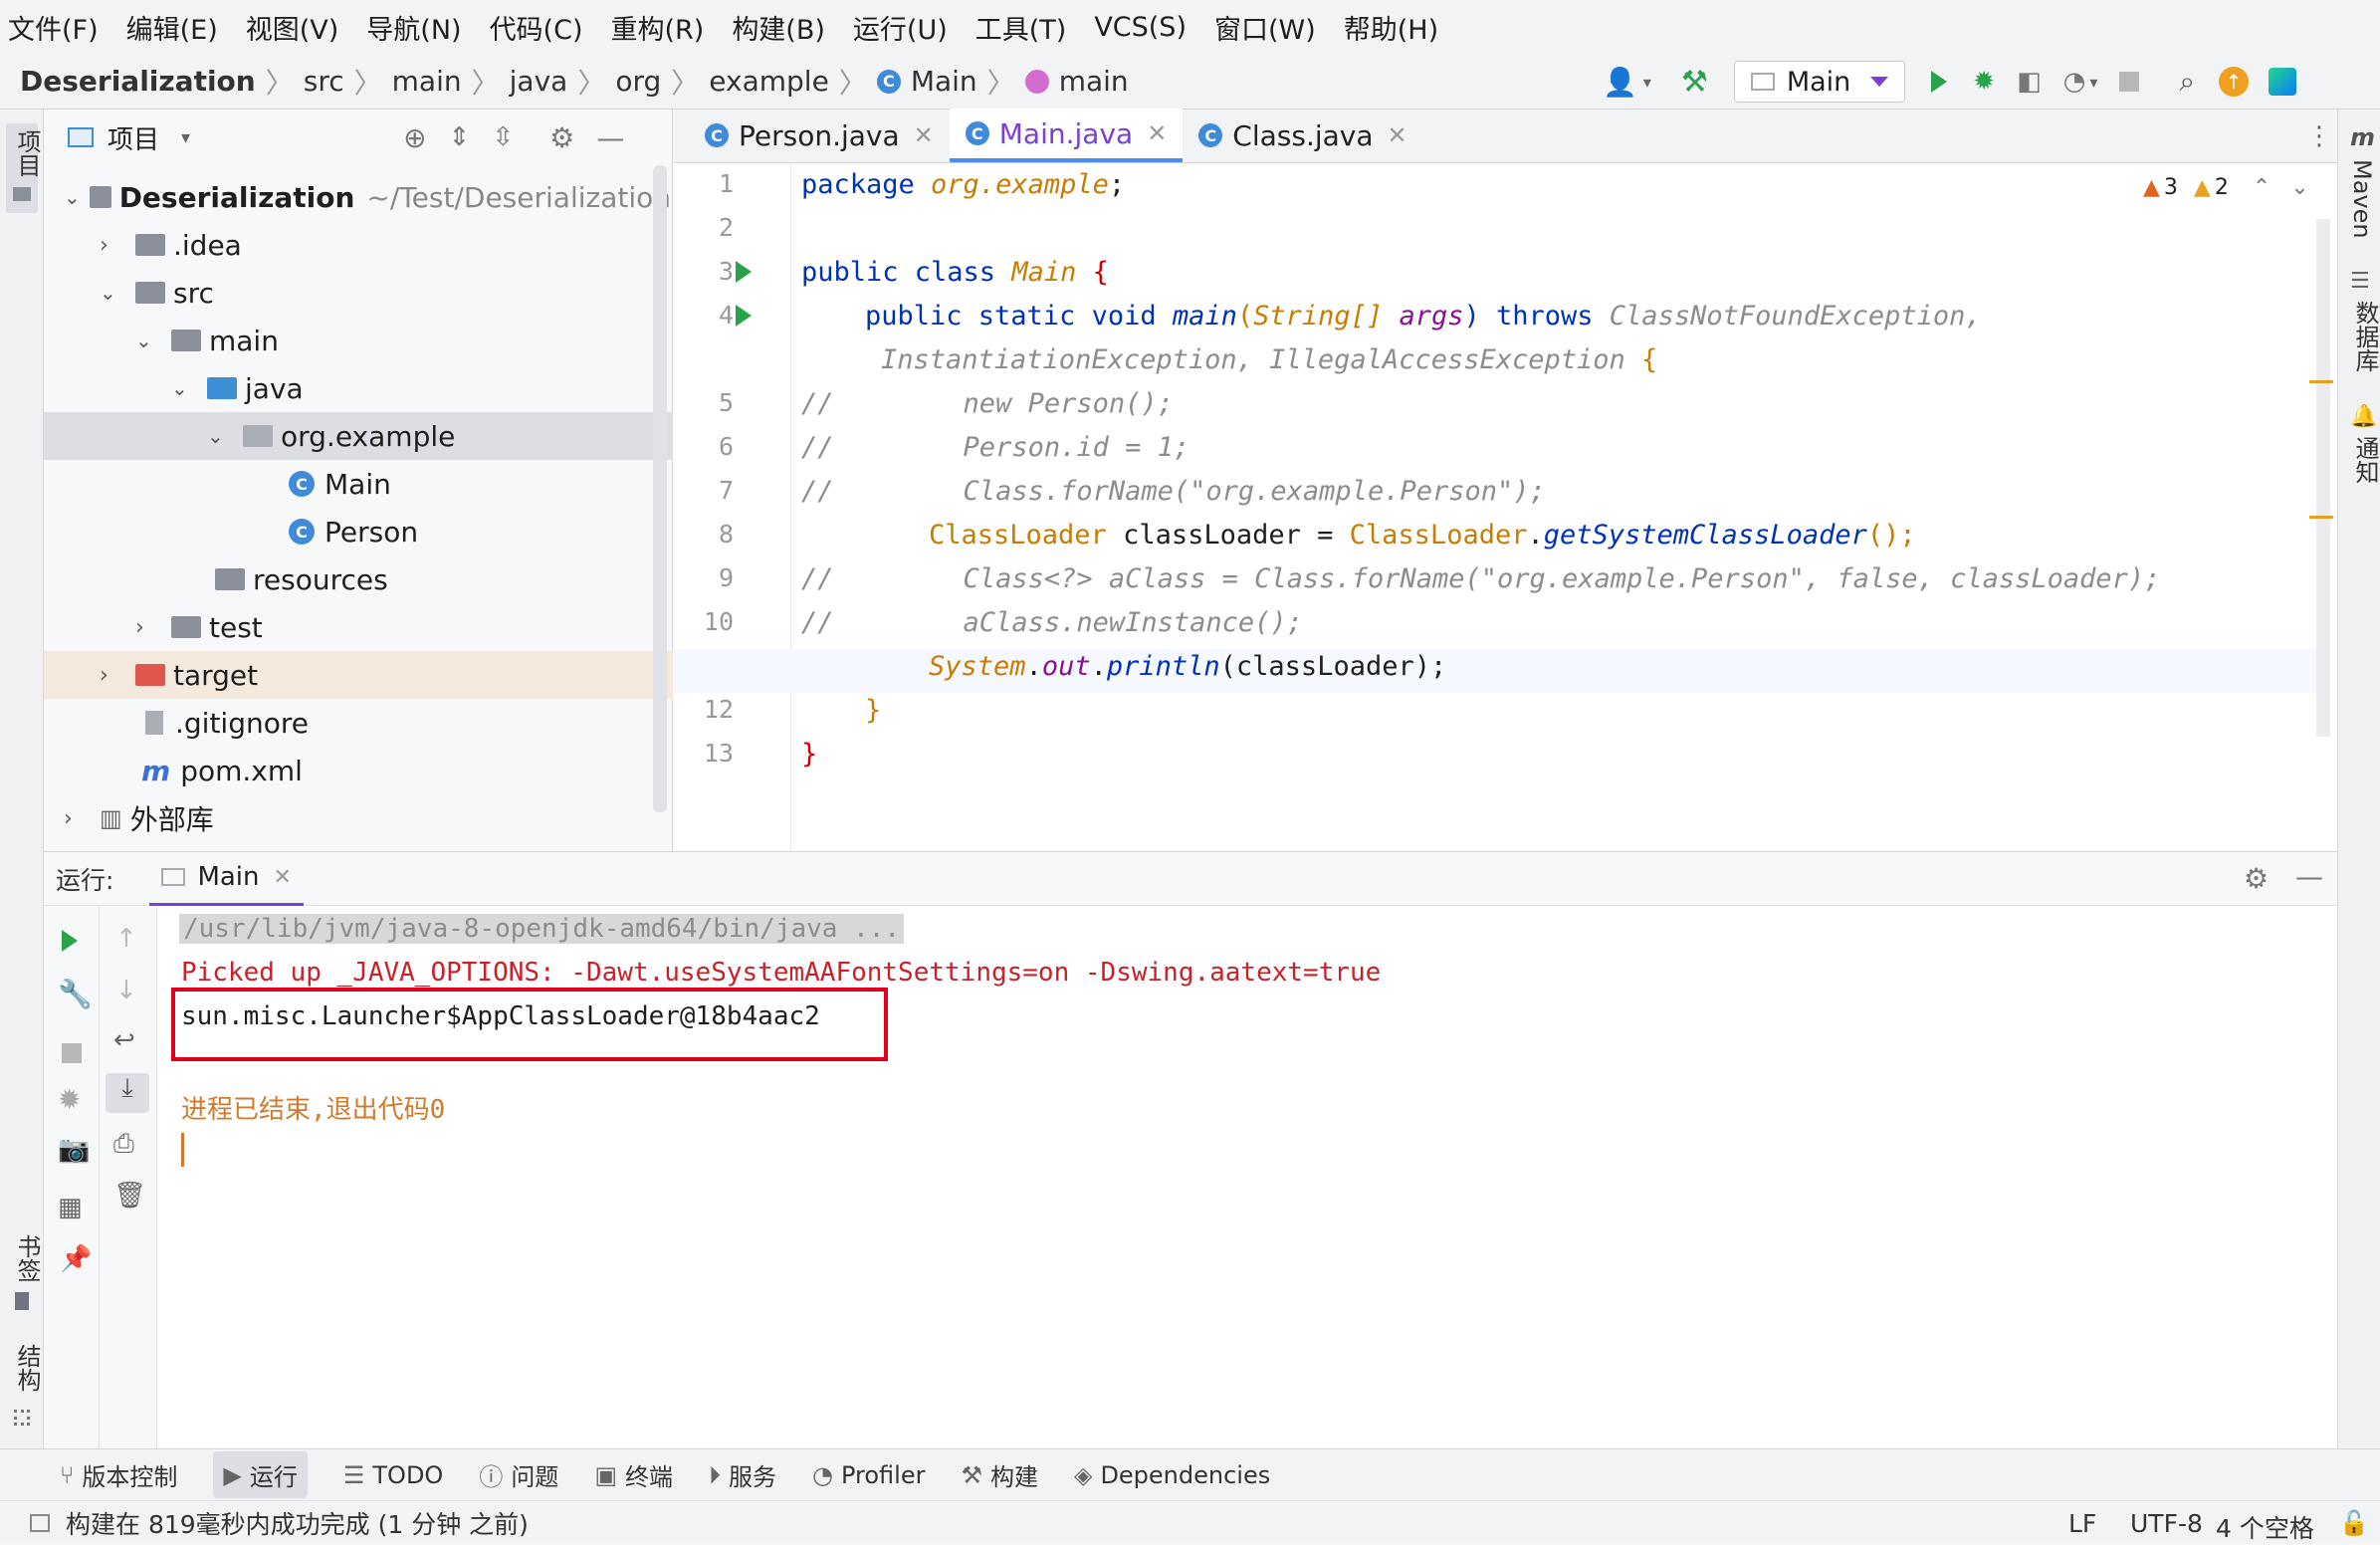 The height and width of the screenshot is (1545, 2380). I want to click on more-tabs-icon: ⋮, so click(2319, 136).